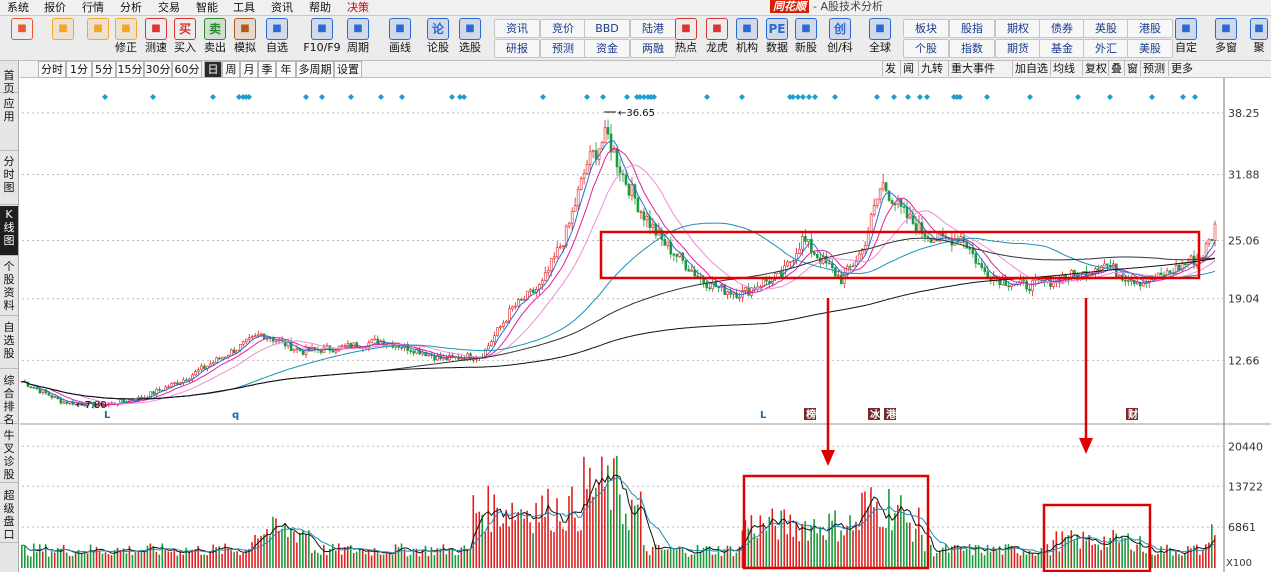  What do you see at coordinates (1062, 48) in the screenshot?
I see `toolbar-text-btn: 基金` at bounding box center [1062, 48].